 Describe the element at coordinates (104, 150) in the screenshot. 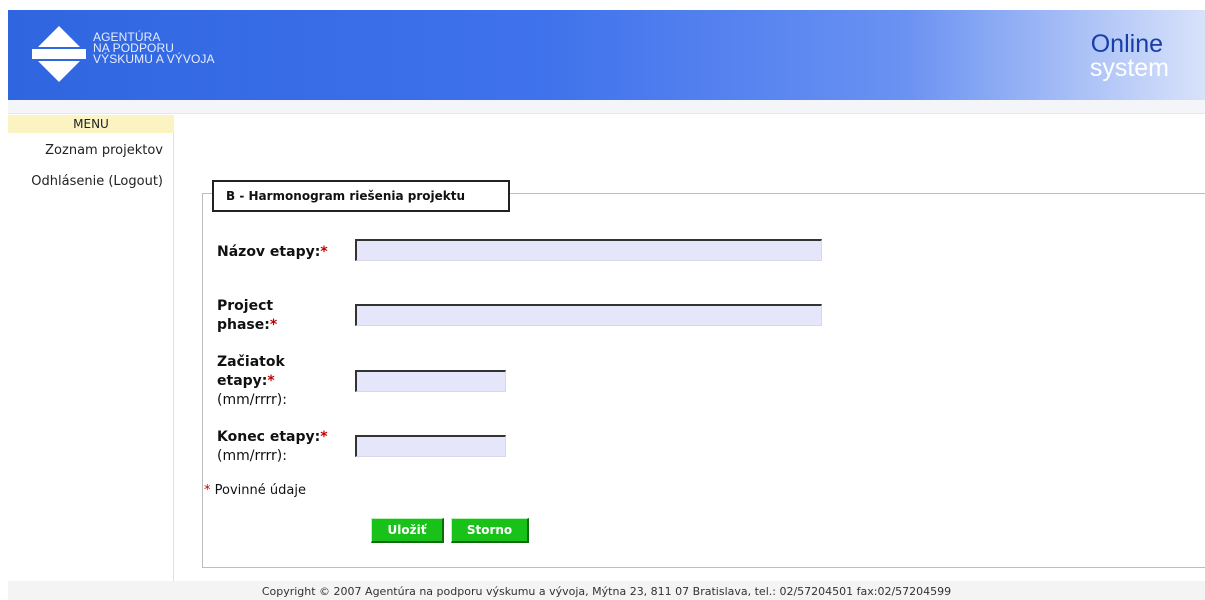

I see `sidebar-item-project-list: Zoznam projektov` at that location.